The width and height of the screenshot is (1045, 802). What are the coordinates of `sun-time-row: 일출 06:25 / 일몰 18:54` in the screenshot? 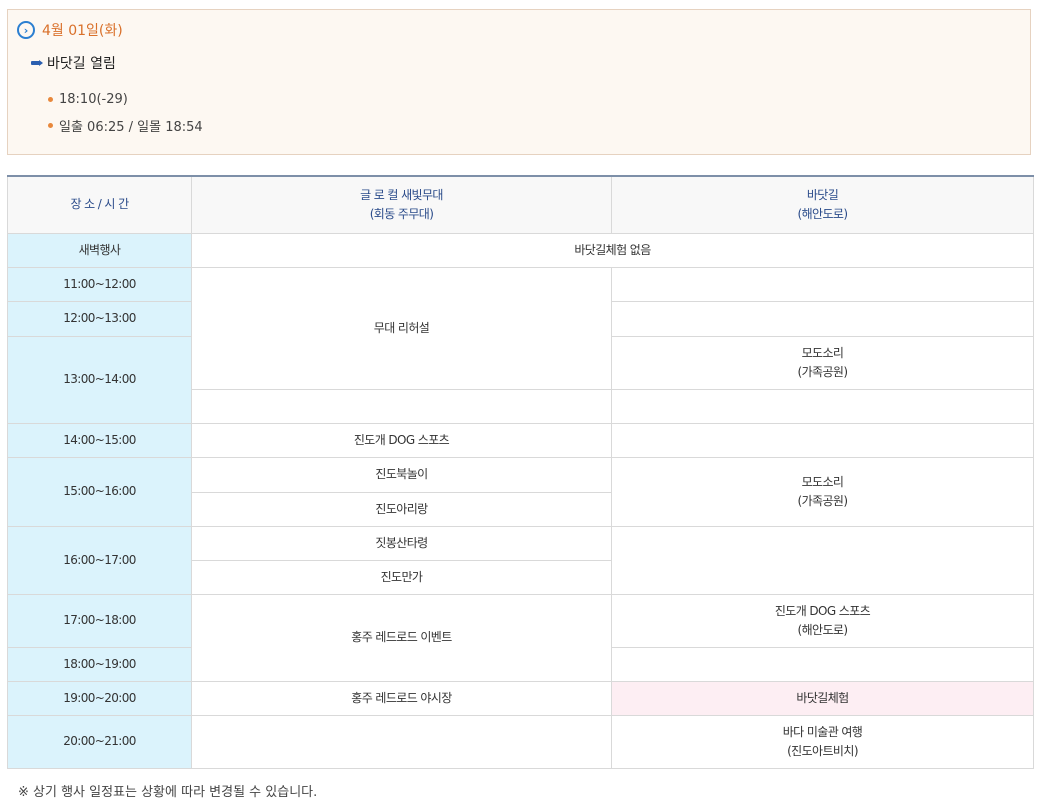 It's located at (125, 125).